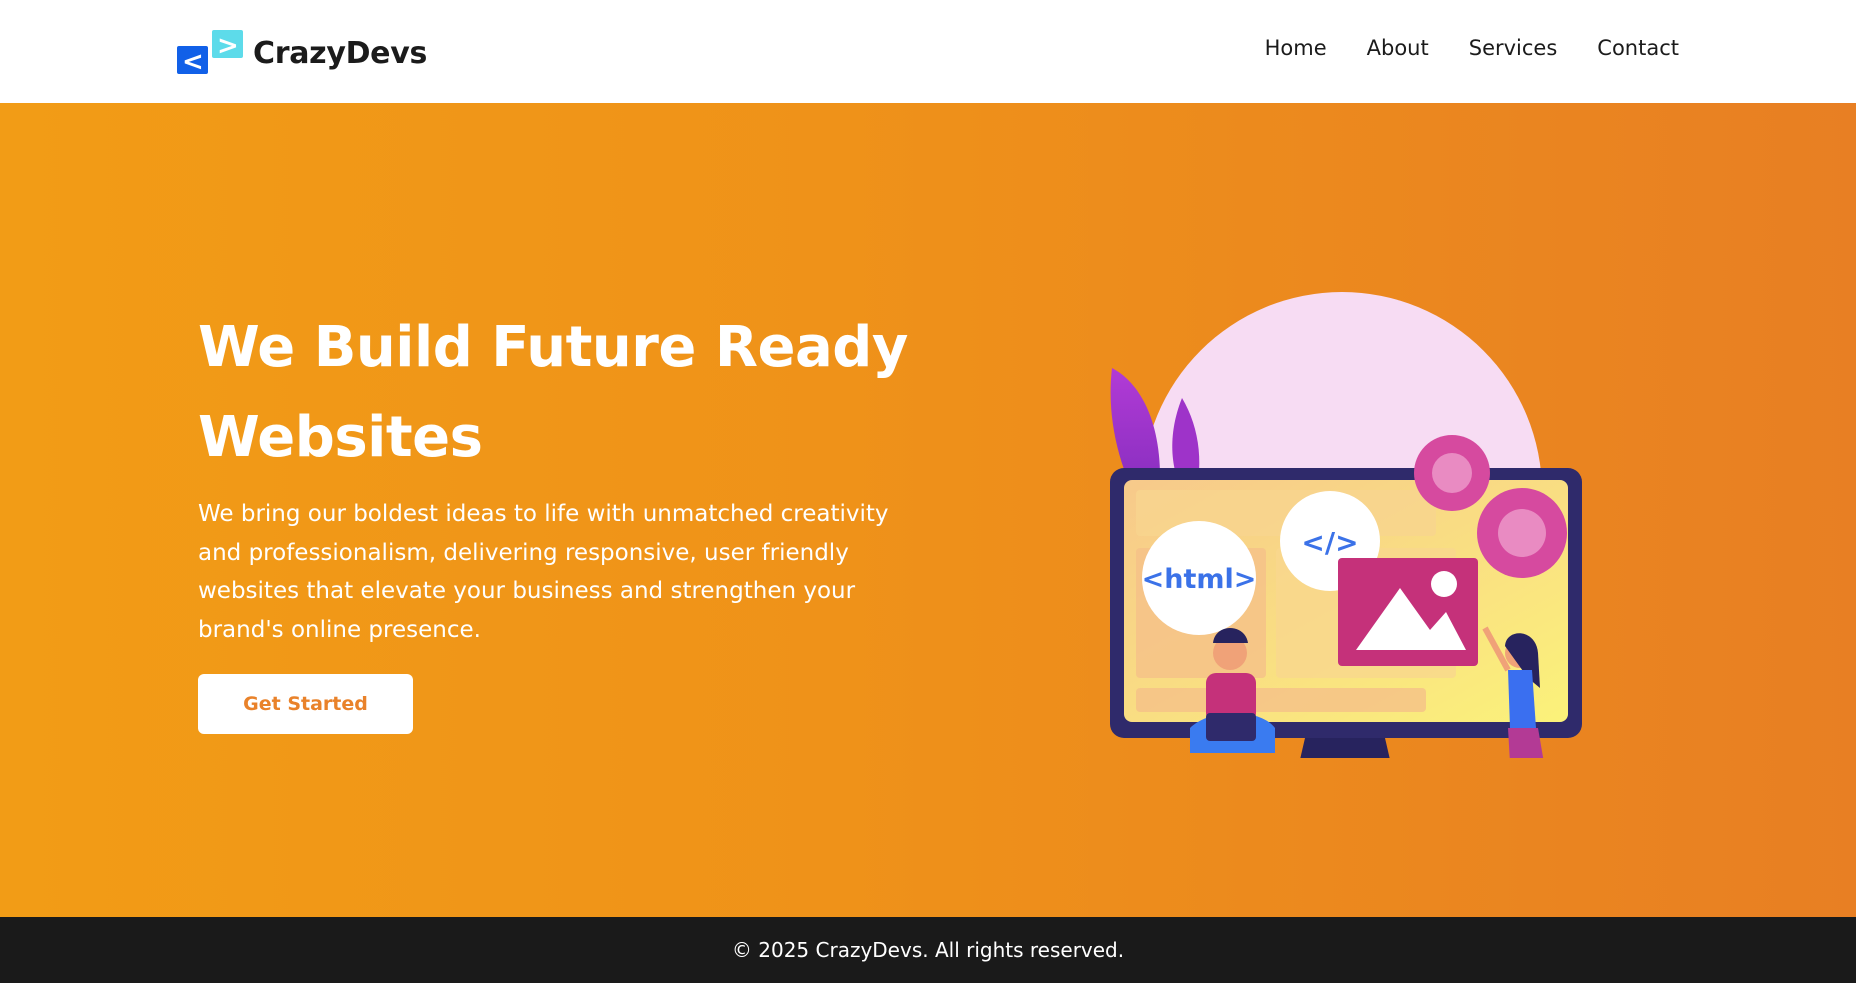 Image resolution: width=1856 pixels, height=983 pixels. I want to click on monitor-stand, so click(1345, 770).